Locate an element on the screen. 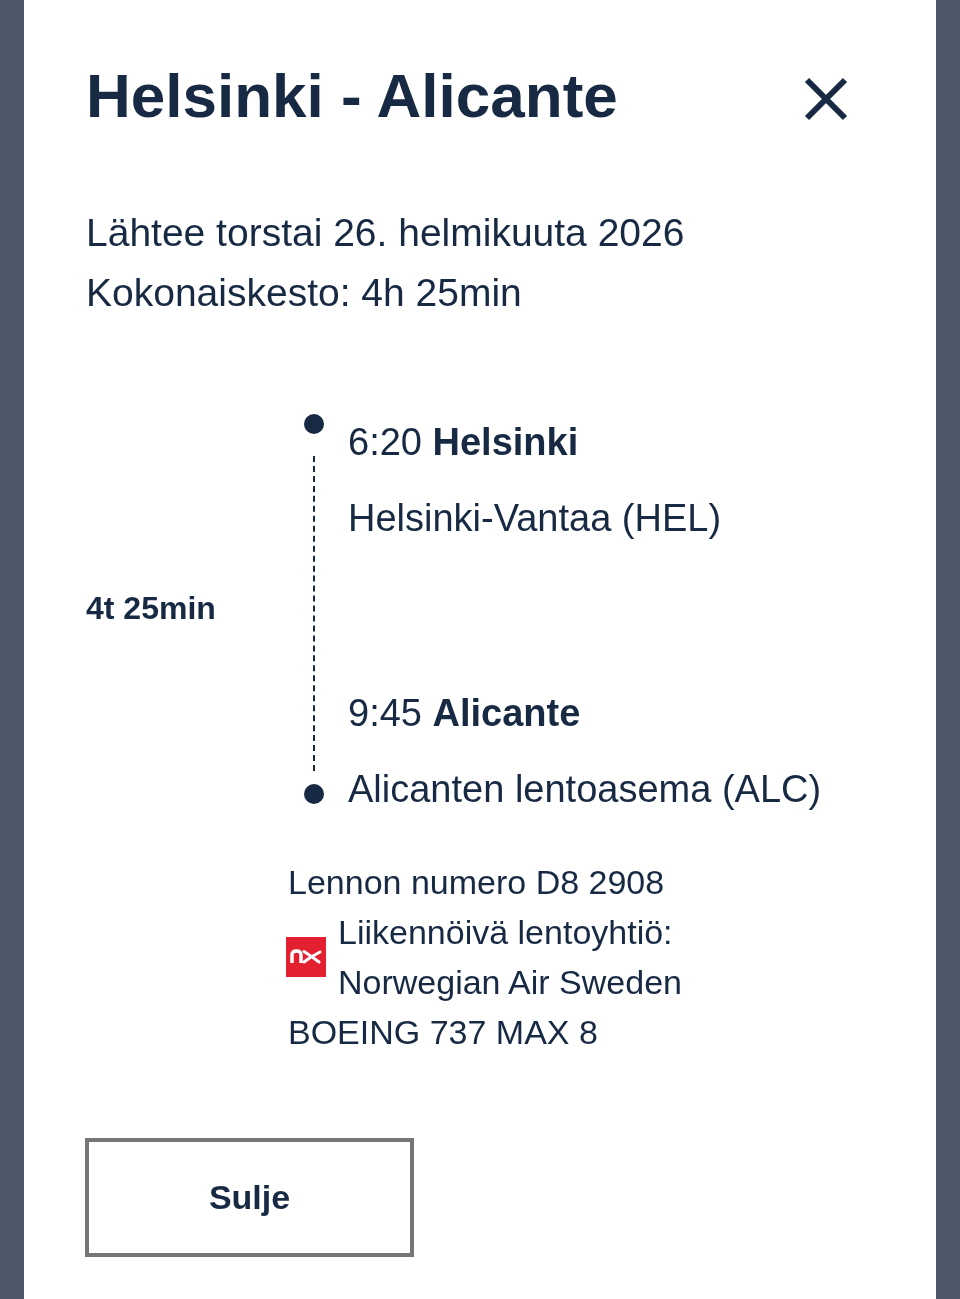 Image resolution: width=960 pixels, height=1299 pixels. close-icon is located at coordinates (826, 99).